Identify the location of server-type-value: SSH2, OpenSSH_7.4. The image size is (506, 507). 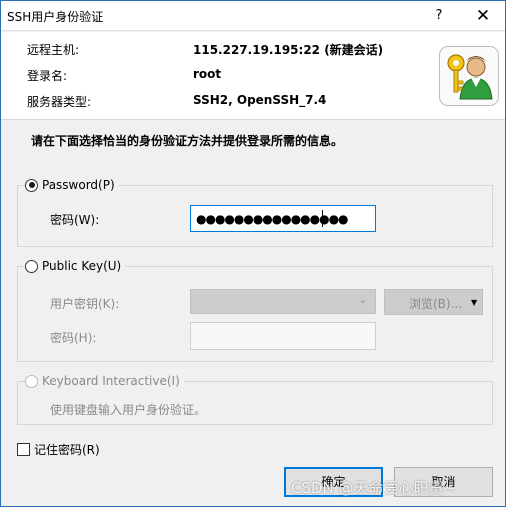
(260, 100).